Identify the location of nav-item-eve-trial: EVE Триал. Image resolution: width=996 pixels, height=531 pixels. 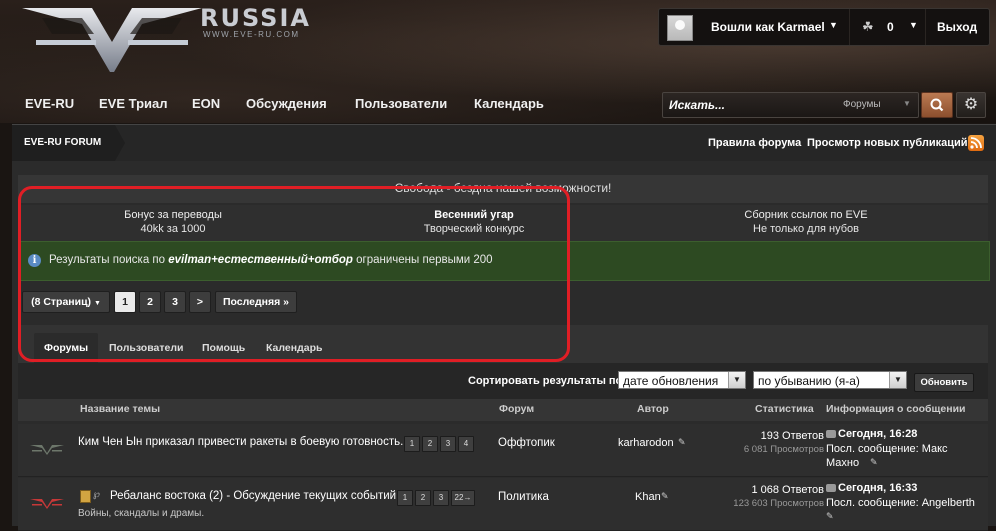
(133, 103).